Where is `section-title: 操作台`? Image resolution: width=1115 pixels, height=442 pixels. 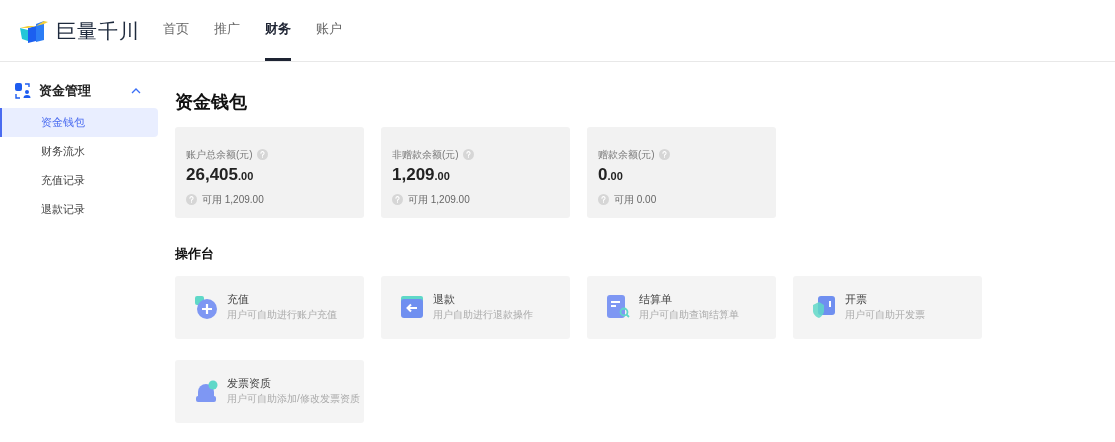 section-title: 操作台 is located at coordinates (195, 254).